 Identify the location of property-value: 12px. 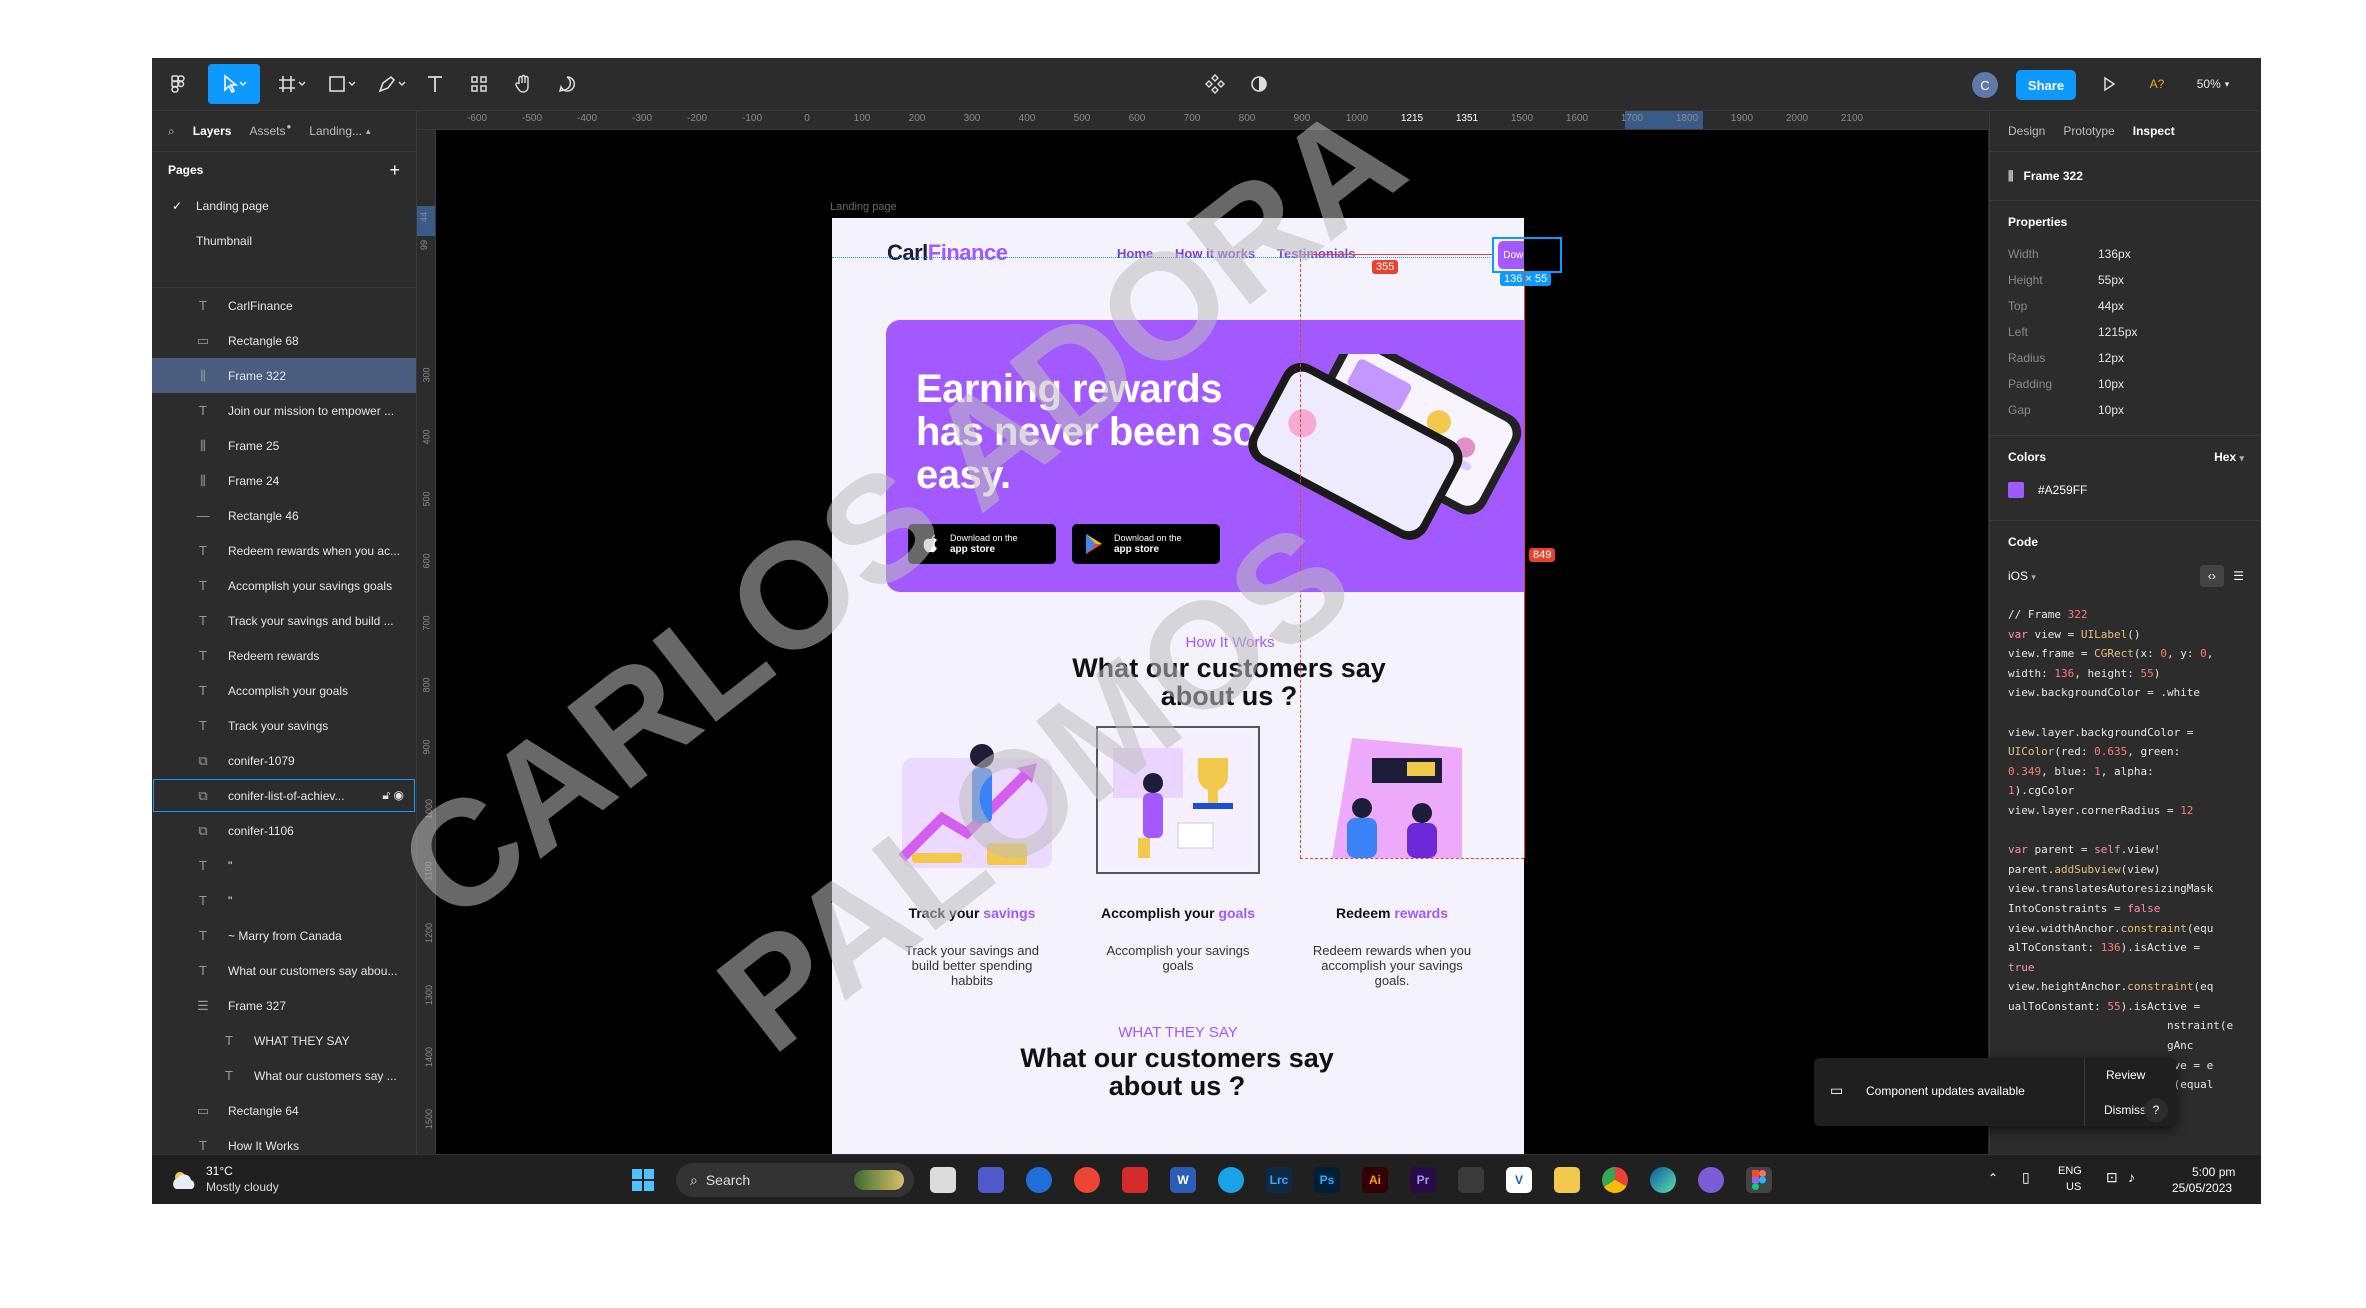
(2111, 358).